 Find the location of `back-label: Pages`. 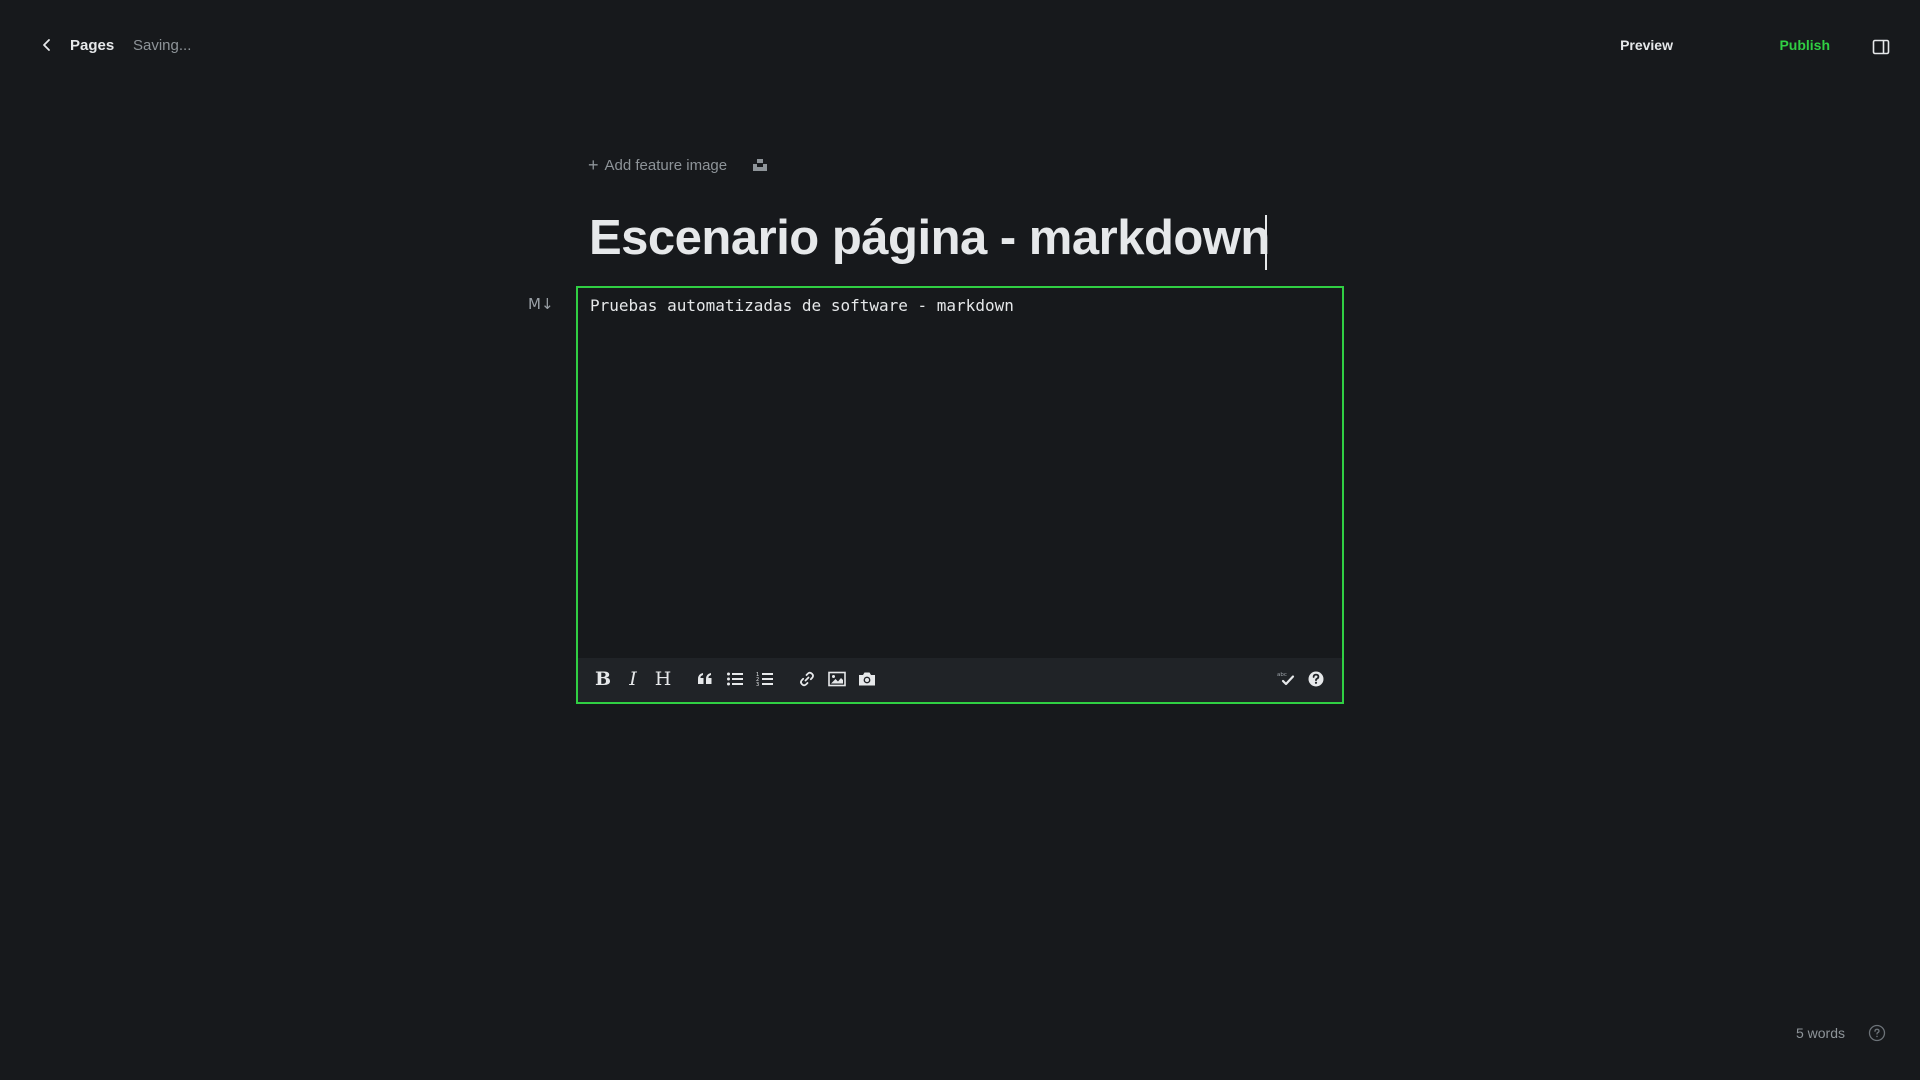

back-label: Pages is located at coordinates (92, 45).